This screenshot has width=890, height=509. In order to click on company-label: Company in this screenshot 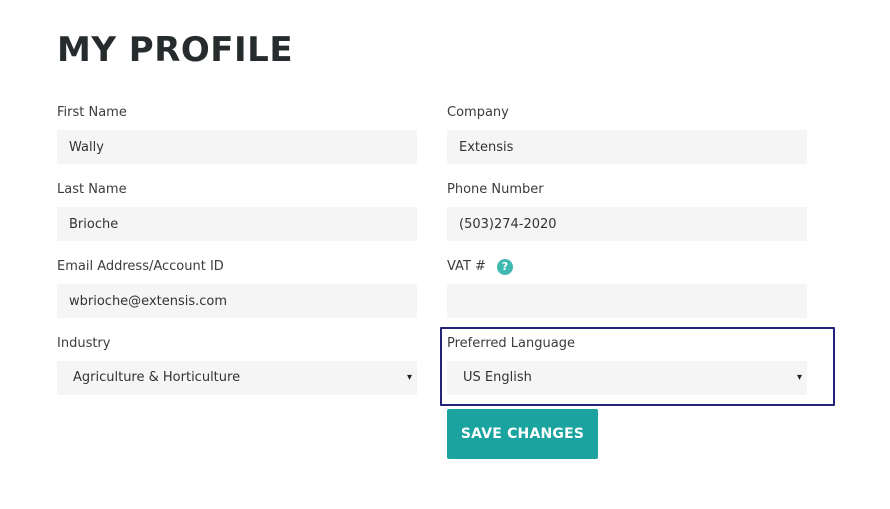, I will do `click(478, 112)`.